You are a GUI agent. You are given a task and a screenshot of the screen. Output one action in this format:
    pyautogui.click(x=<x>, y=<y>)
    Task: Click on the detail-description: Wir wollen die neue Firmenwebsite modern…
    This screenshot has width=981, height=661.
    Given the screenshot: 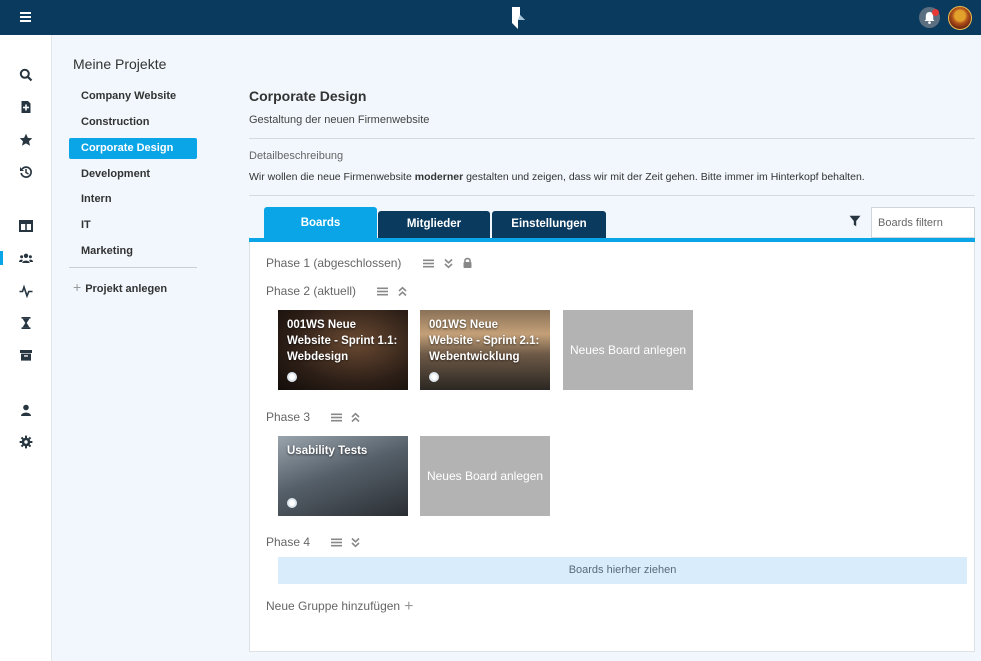 What is the action you would take?
    pyautogui.click(x=557, y=177)
    